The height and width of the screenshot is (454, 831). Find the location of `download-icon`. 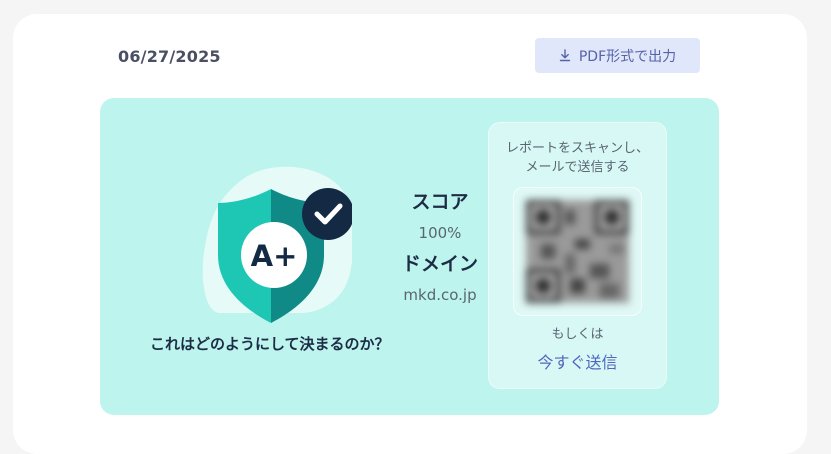

download-icon is located at coordinates (565, 55).